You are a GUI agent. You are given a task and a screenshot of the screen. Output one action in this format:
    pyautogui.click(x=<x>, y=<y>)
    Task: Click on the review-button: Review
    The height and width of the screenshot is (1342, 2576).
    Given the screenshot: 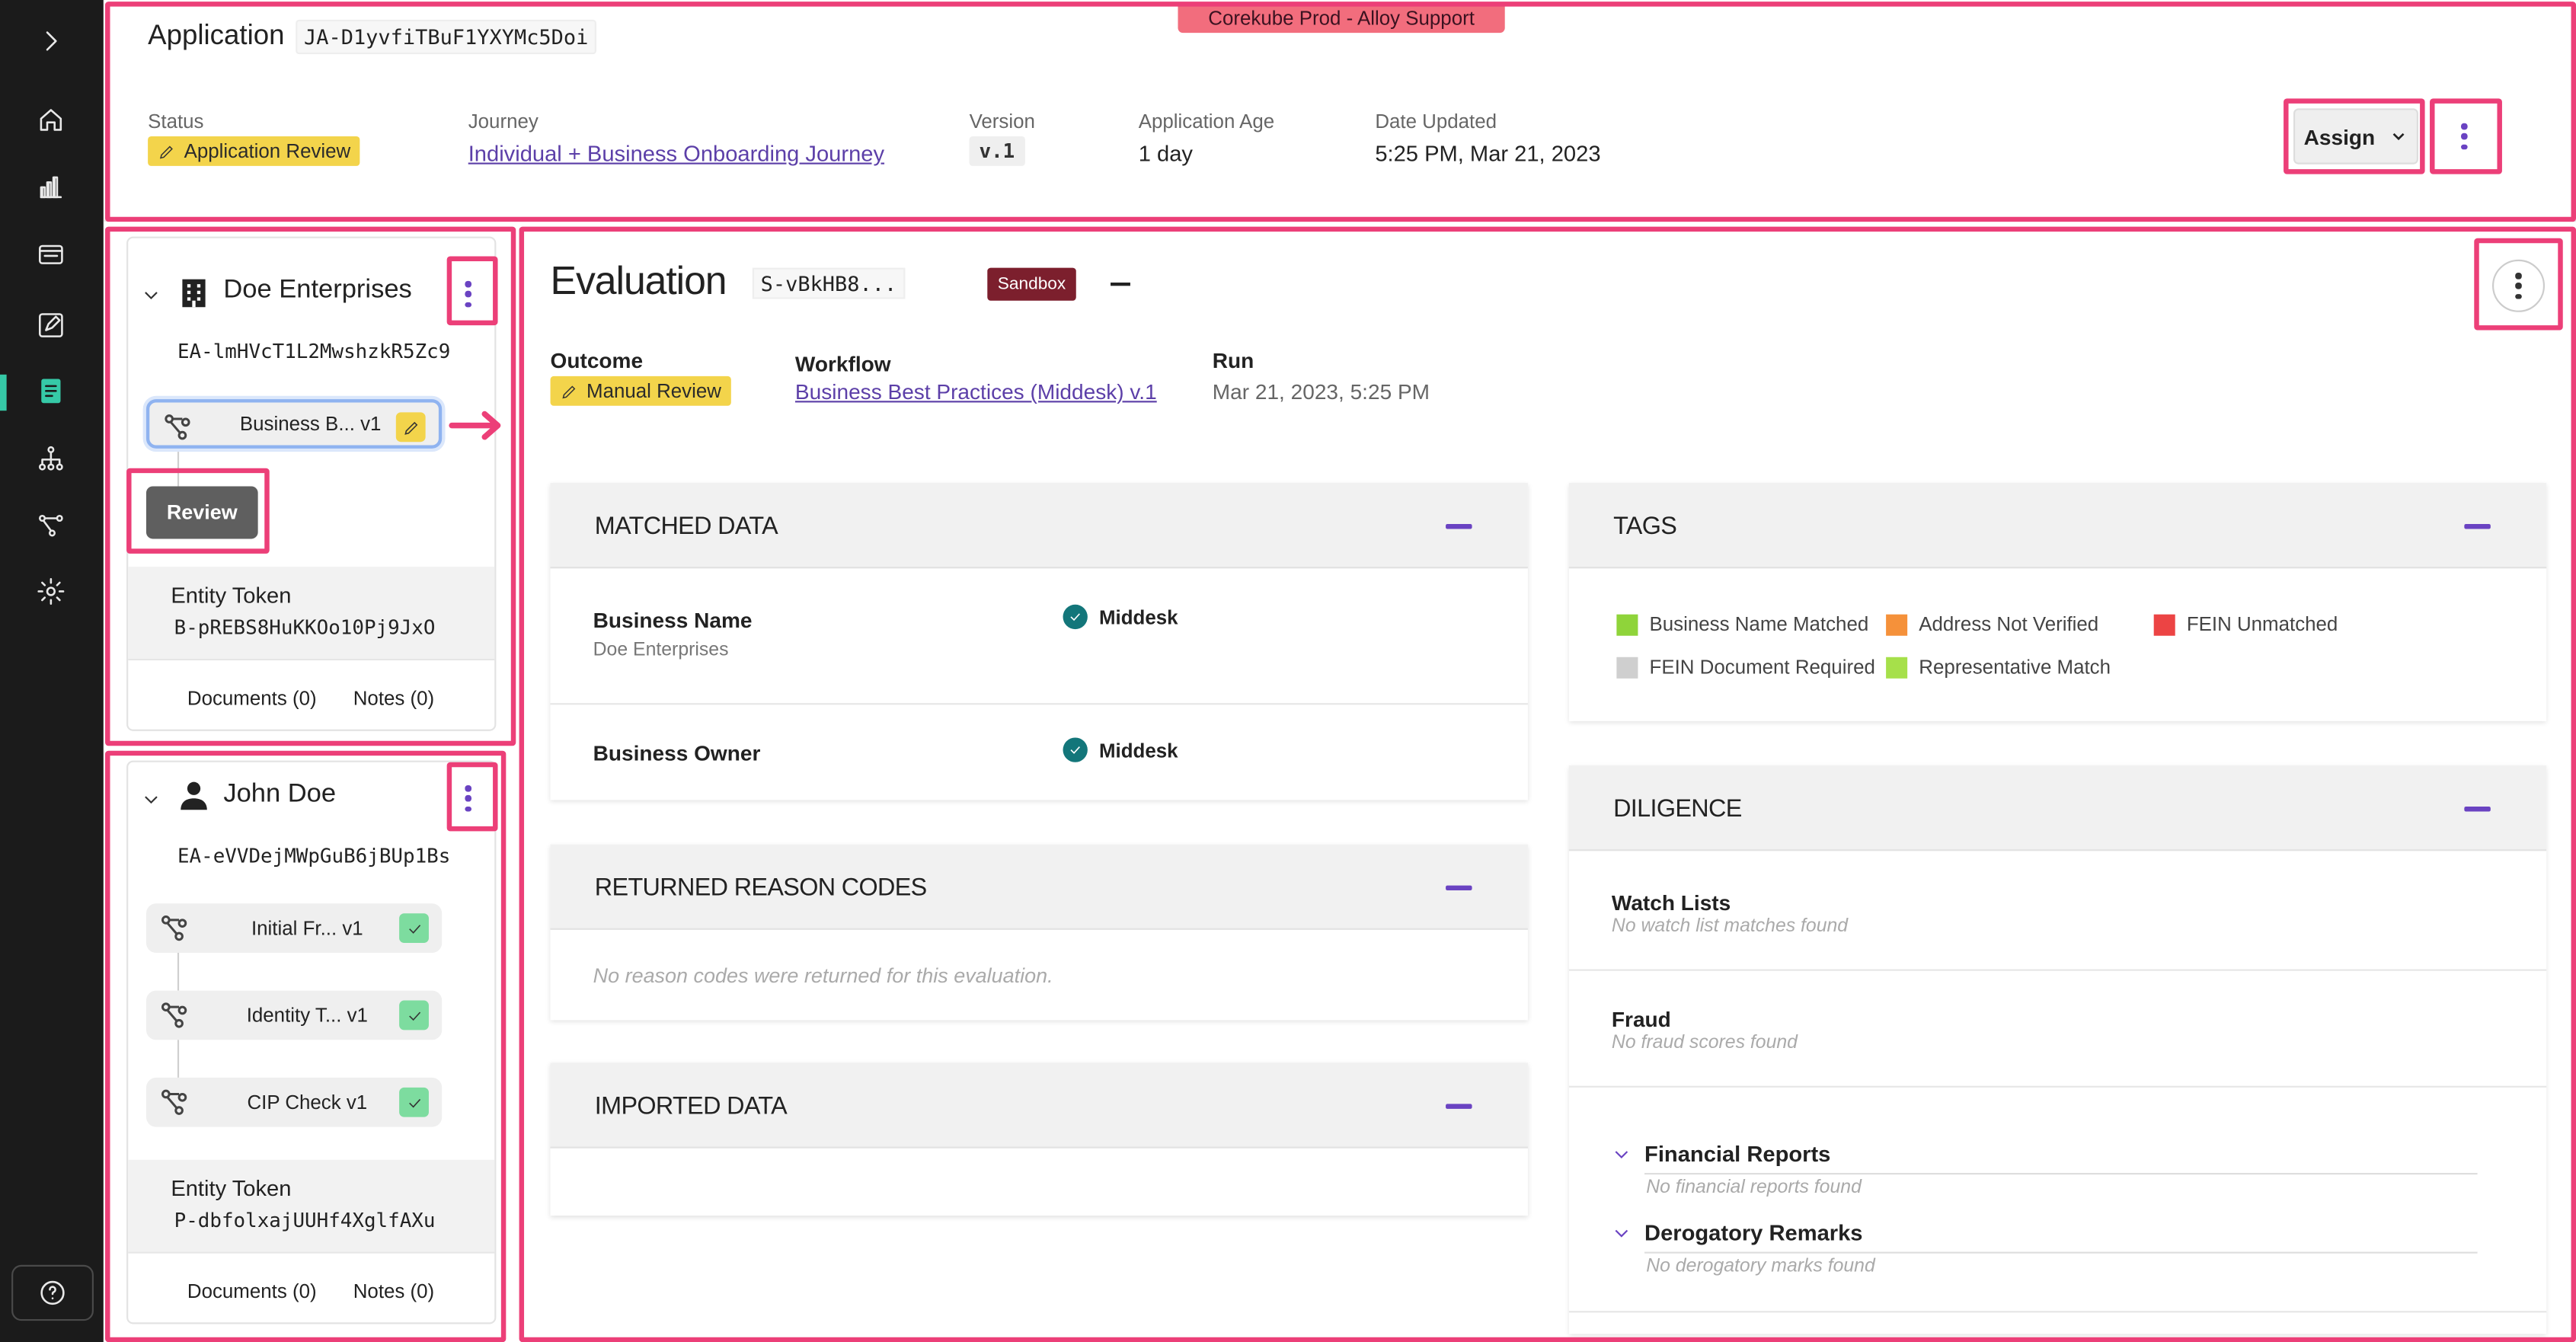 What is the action you would take?
    pyautogui.click(x=202, y=512)
    